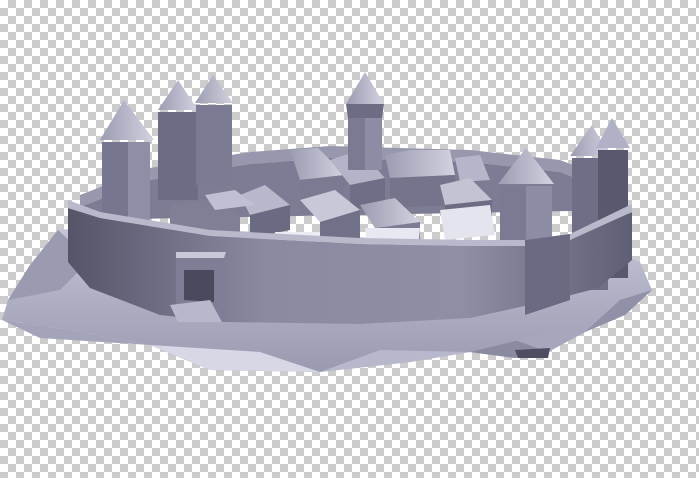  I want to click on central-tower, so click(365, 121).